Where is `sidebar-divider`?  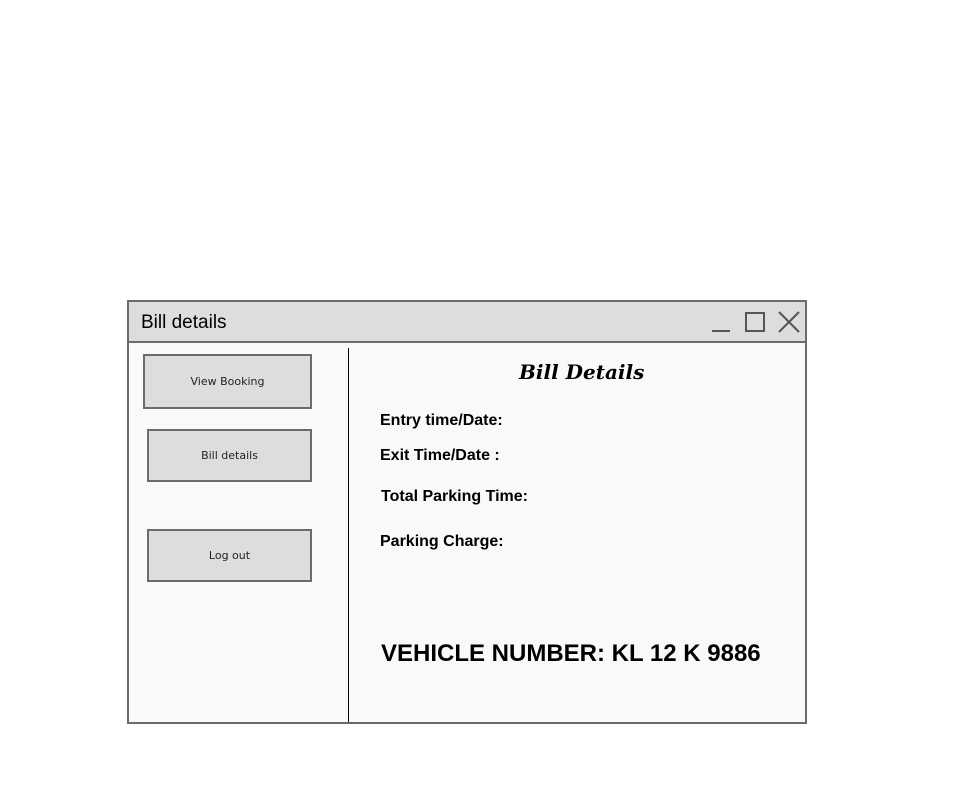 sidebar-divider is located at coordinates (348, 535).